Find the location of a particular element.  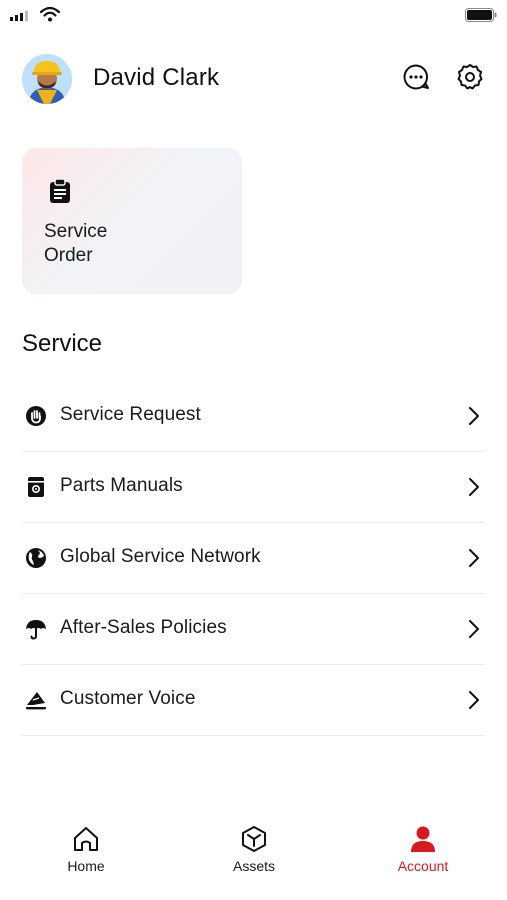

section-title: Service is located at coordinates (62, 343).